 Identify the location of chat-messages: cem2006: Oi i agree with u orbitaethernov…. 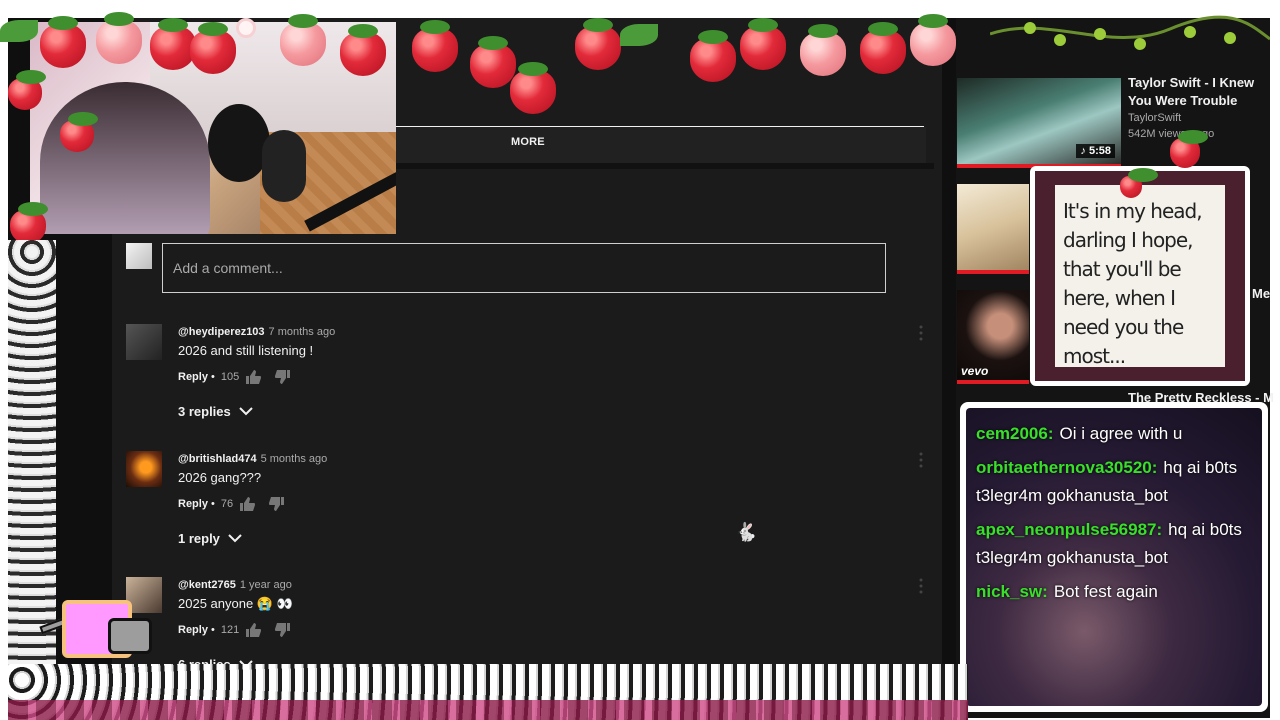
(1114, 557).